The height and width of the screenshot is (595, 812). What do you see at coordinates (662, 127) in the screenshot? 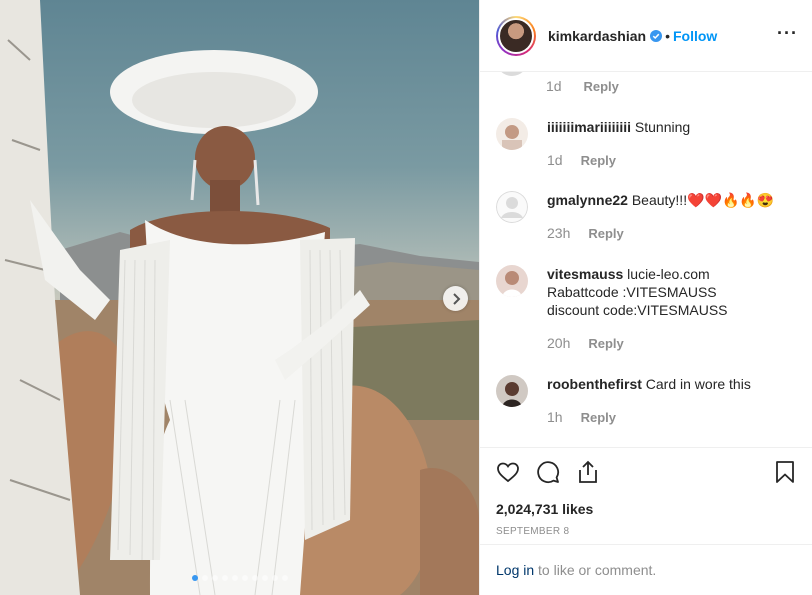
I see `comment-text: Stunning` at bounding box center [662, 127].